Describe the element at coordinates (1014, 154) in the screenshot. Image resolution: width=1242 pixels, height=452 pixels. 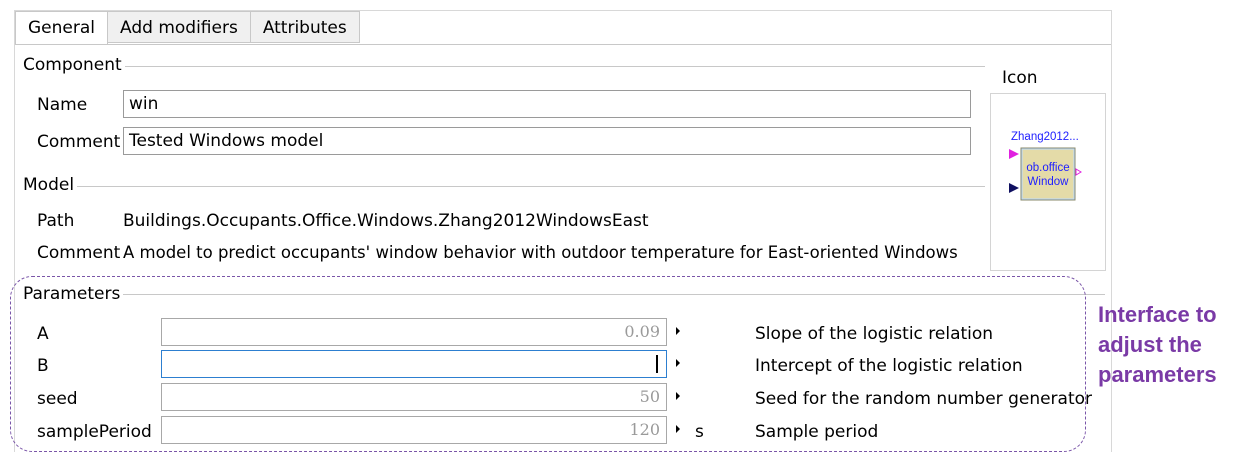
I see `input-port-top-icon` at that location.